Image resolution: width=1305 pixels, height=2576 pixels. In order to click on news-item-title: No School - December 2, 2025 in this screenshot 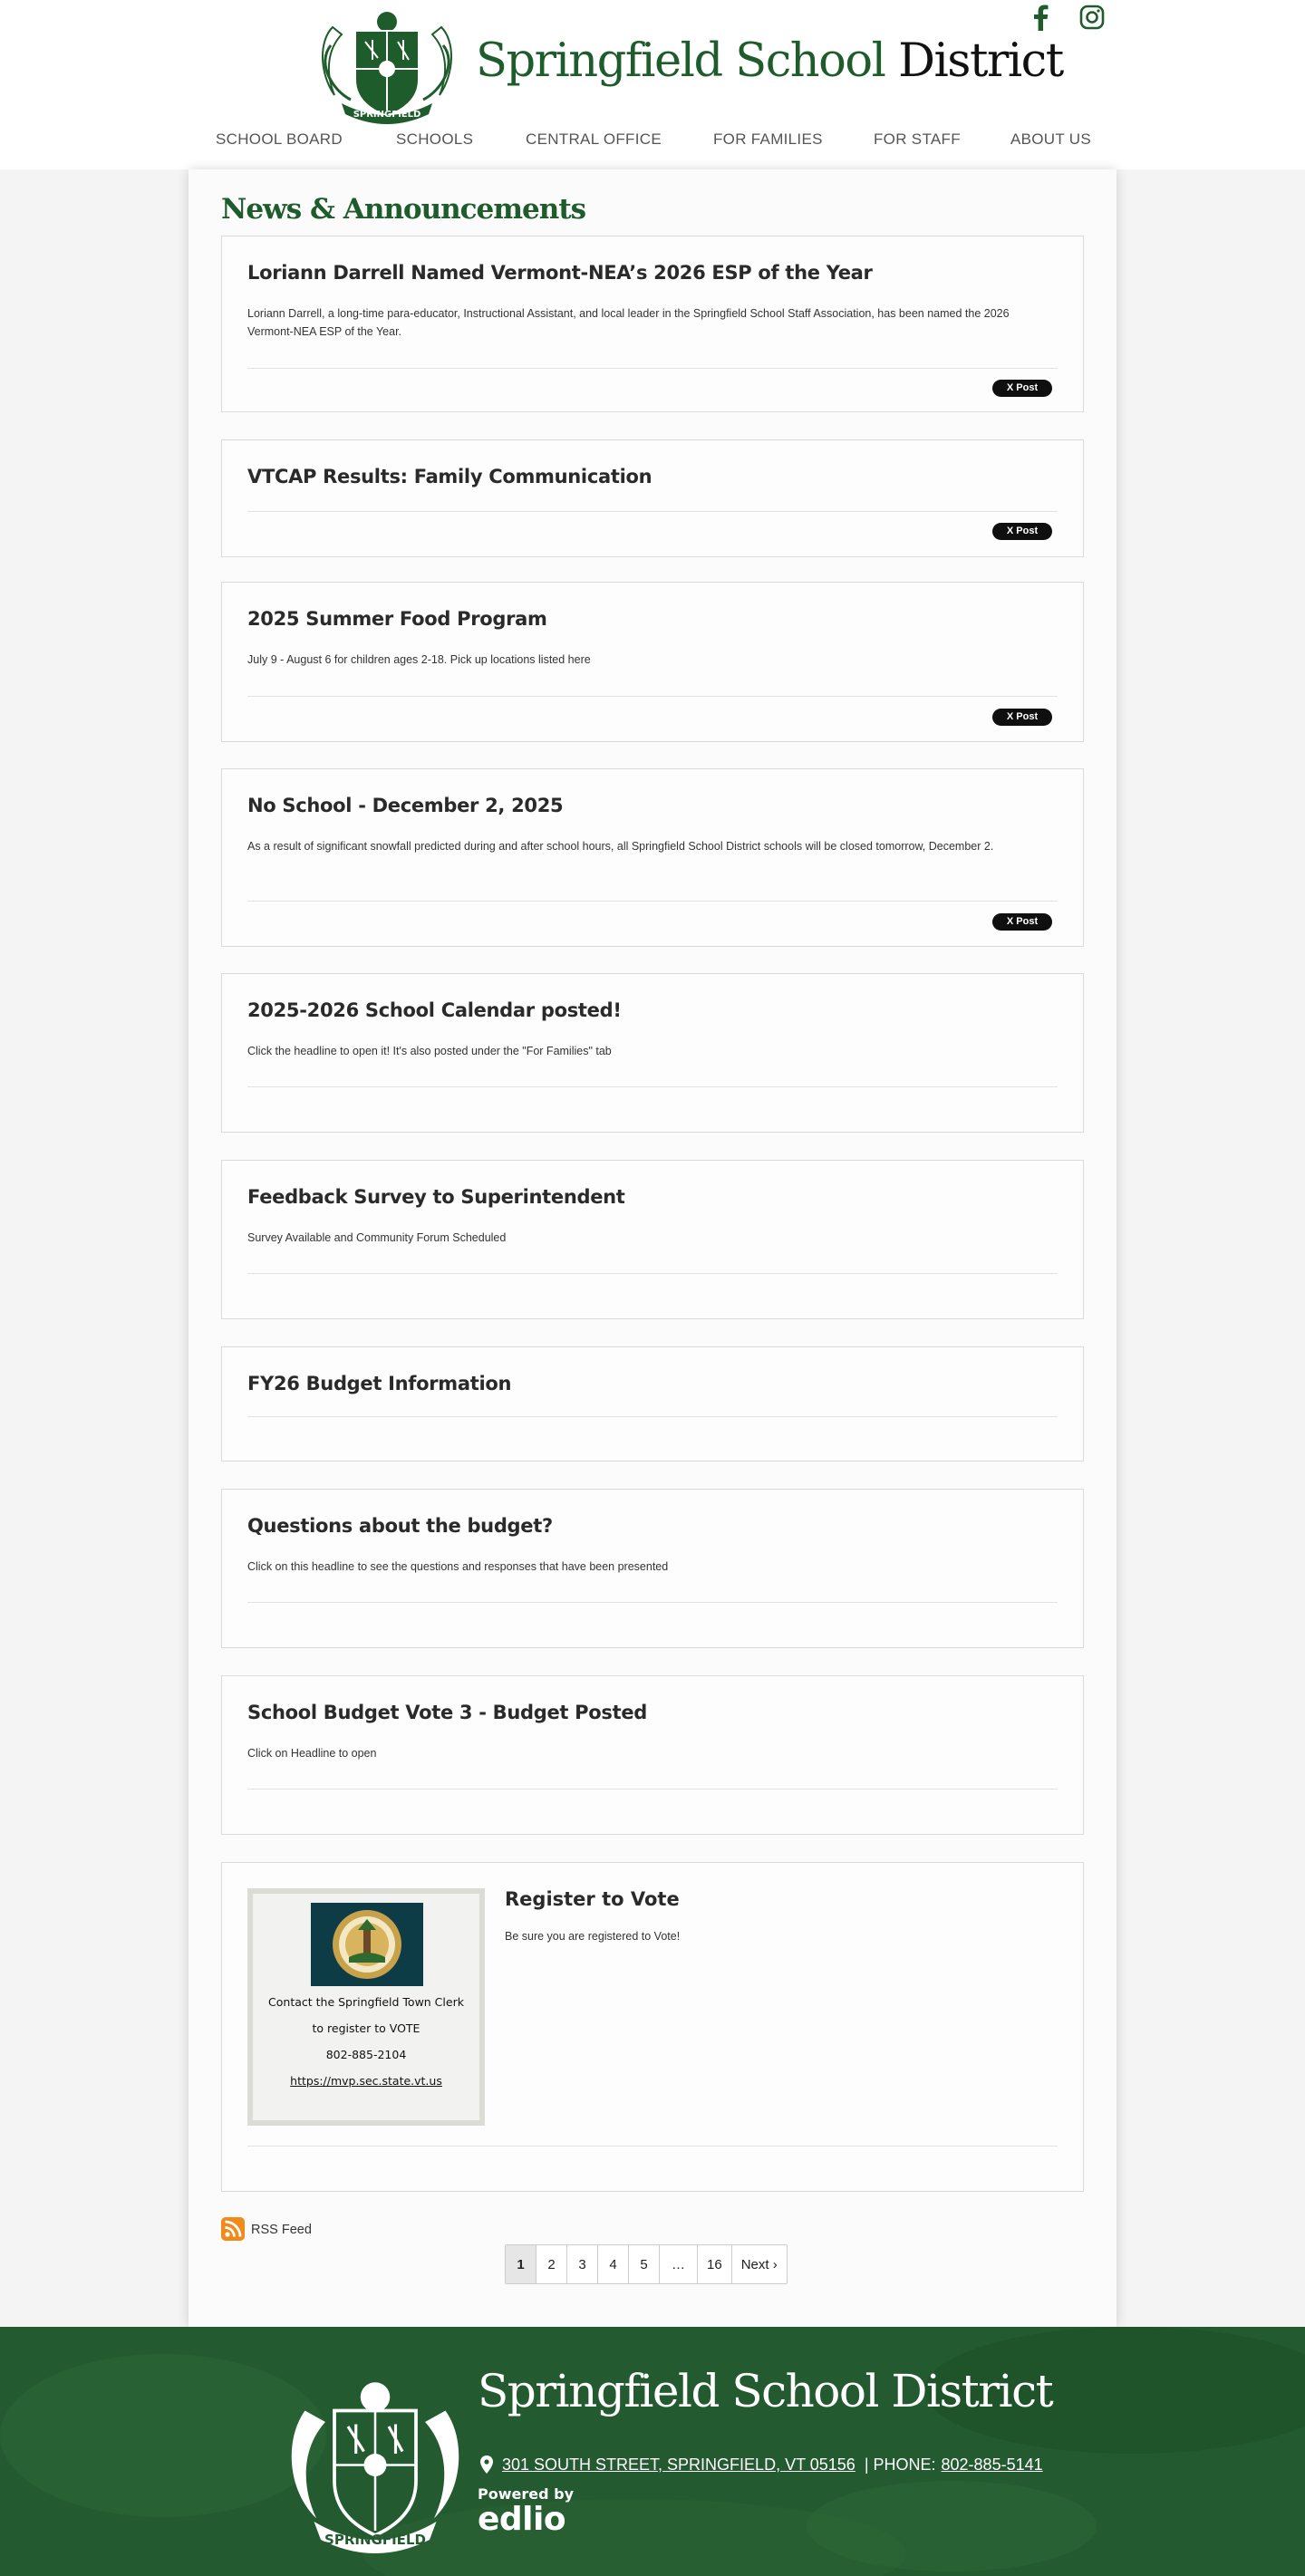, I will do `click(405, 805)`.